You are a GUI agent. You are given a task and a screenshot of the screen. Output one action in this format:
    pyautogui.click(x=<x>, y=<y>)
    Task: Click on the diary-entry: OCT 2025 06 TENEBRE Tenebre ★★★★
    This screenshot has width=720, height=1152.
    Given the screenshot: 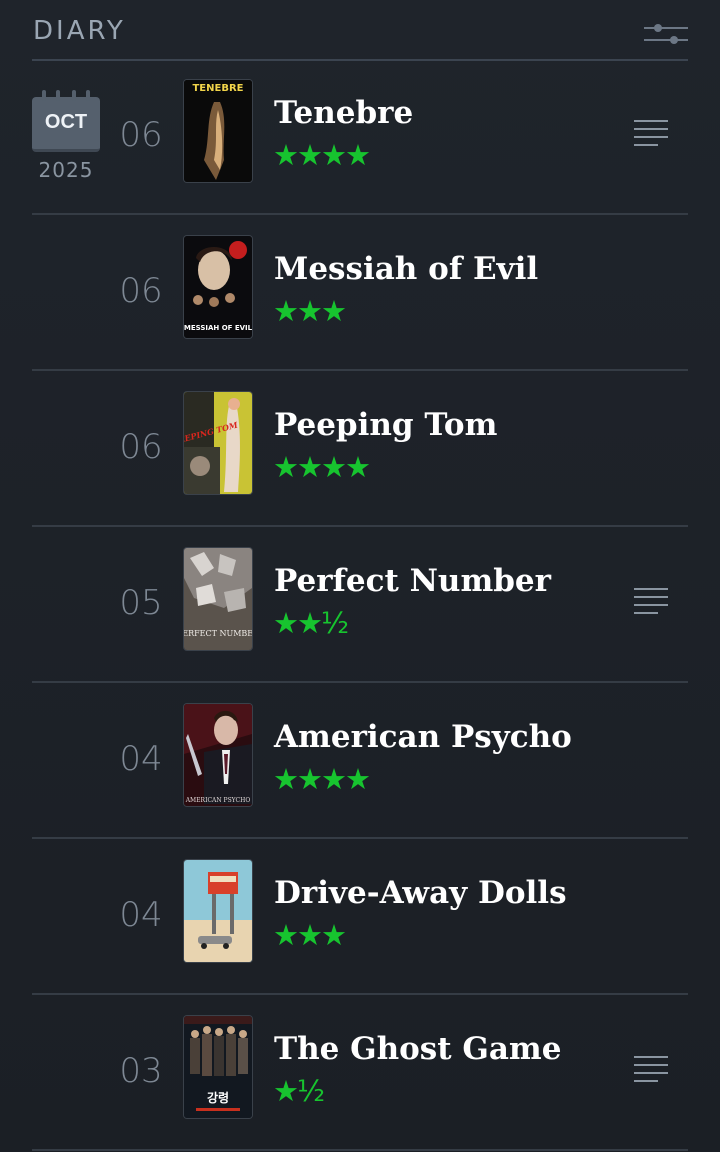 What is the action you would take?
    pyautogui.click(x=360, y=137)
    